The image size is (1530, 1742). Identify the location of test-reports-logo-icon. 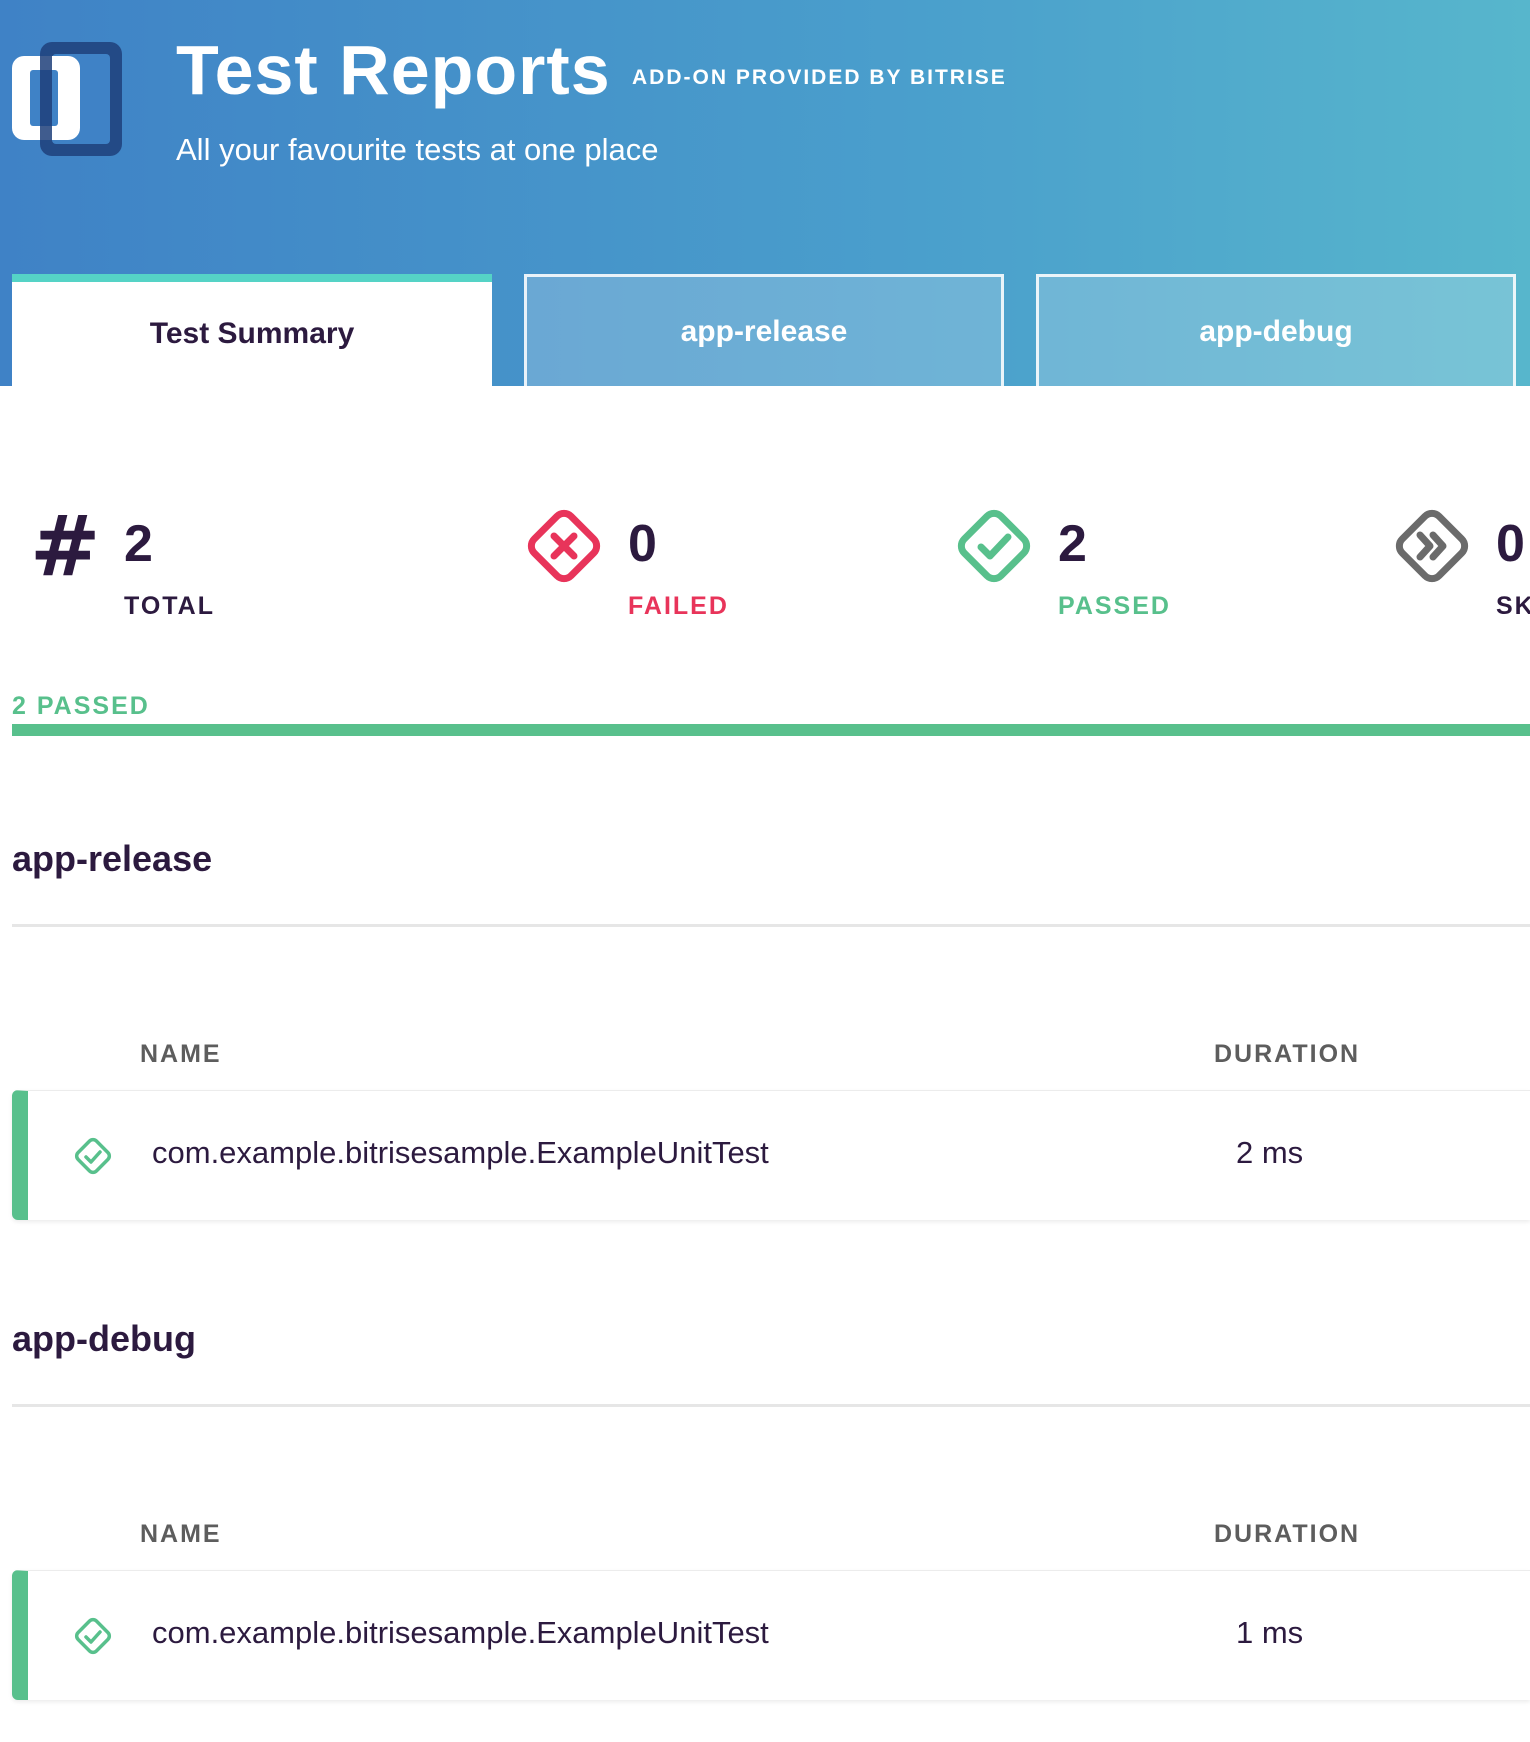
(67, 99).